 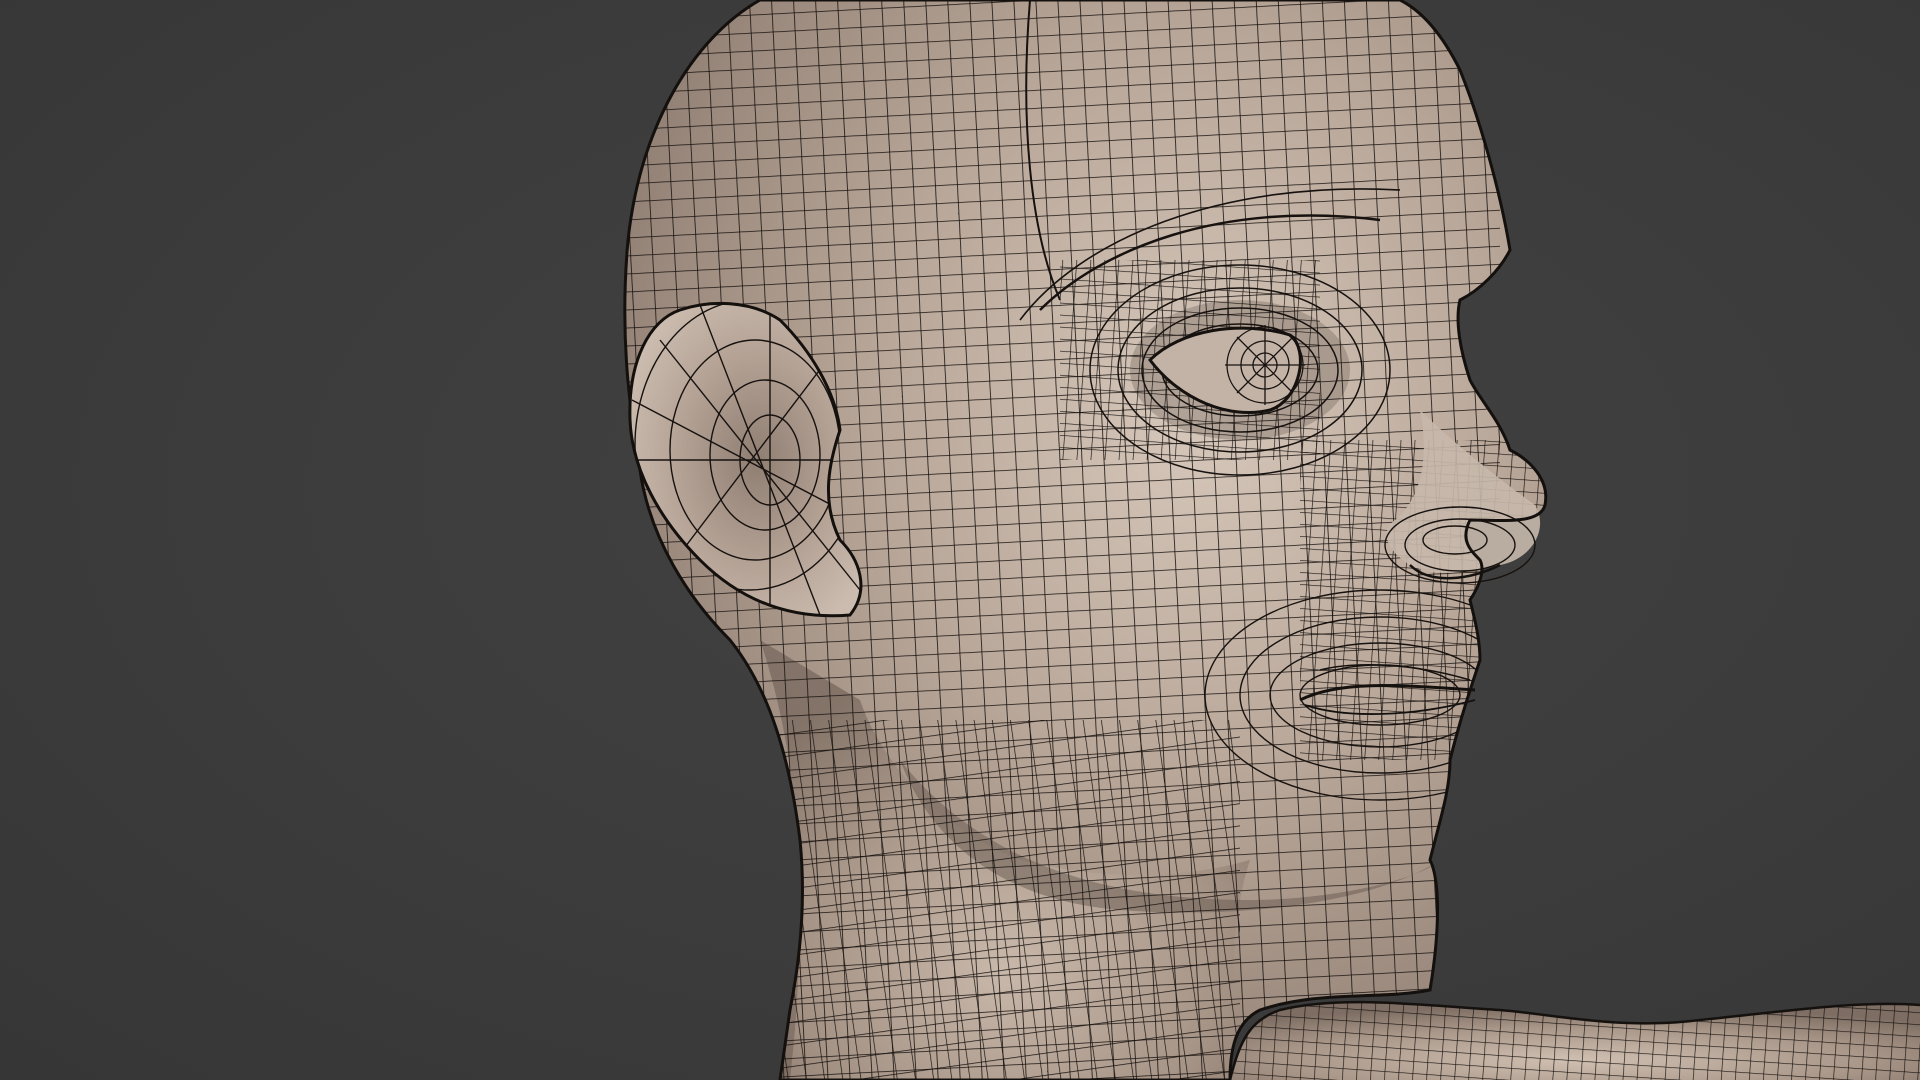 What do you see at coordinates (1574, 1040) in the screenshot?
I see `shoulder-mesh` at bounding box center [1574, 1040].